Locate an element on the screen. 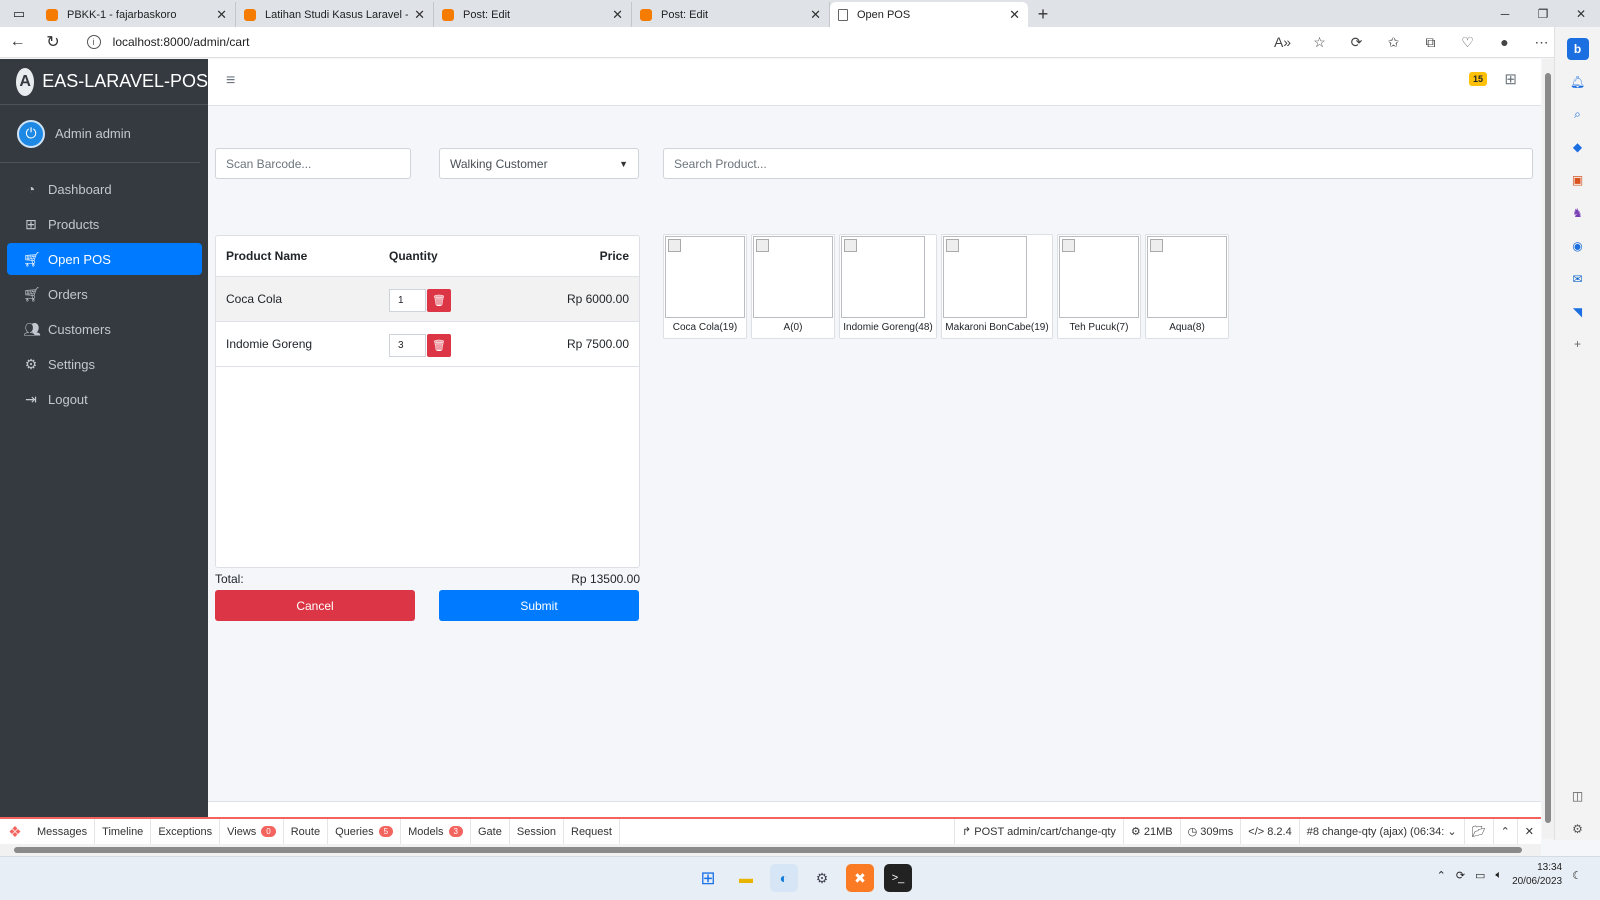  request-select: #8 change-qty (ajax) (06:34: ⌄ is located at coordinates (1381, 831).